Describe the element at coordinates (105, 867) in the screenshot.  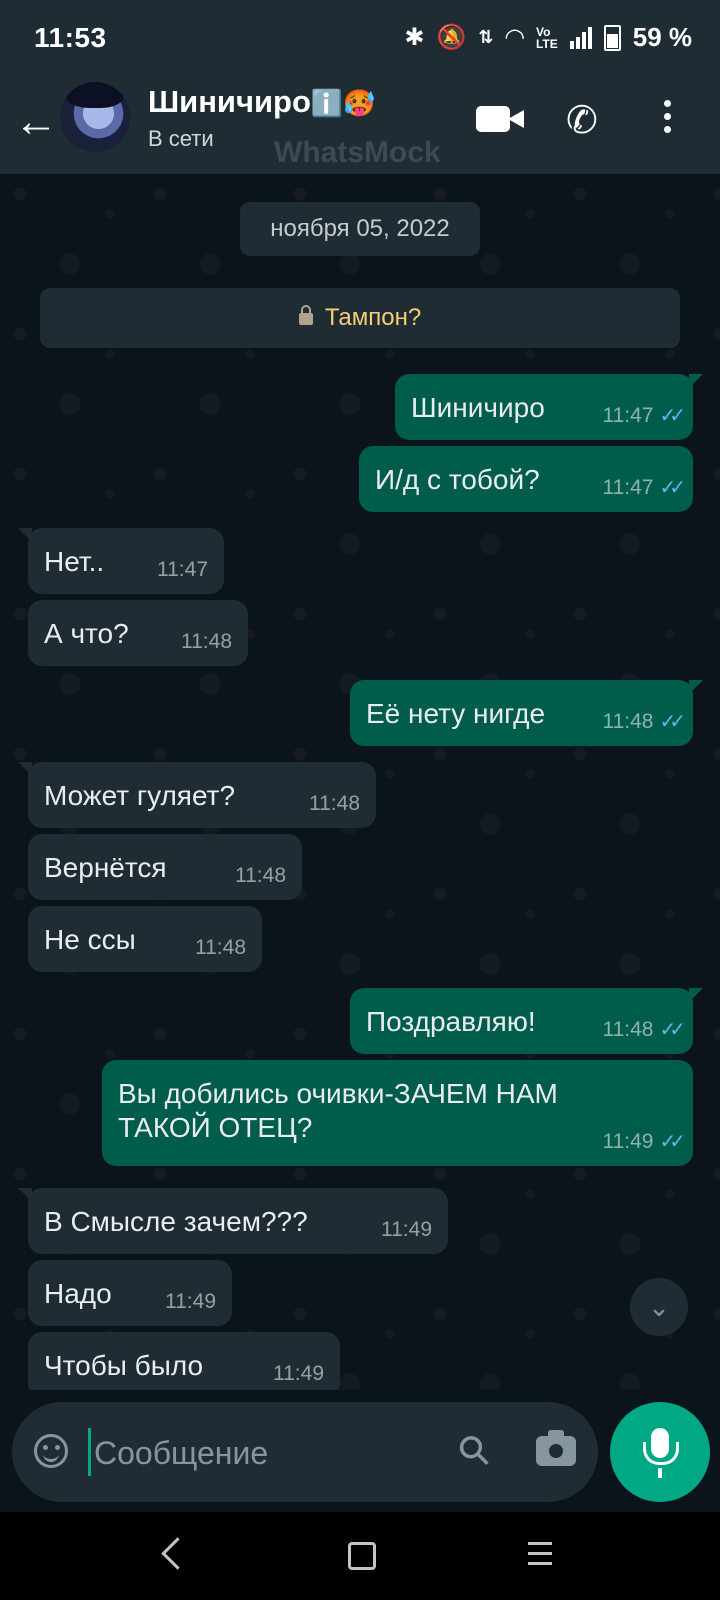
I see `message-text: Вернётся` at that location.